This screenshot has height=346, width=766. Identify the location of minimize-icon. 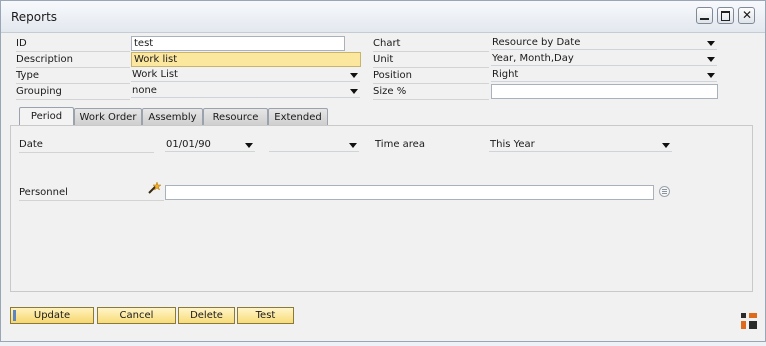
(704, 19).